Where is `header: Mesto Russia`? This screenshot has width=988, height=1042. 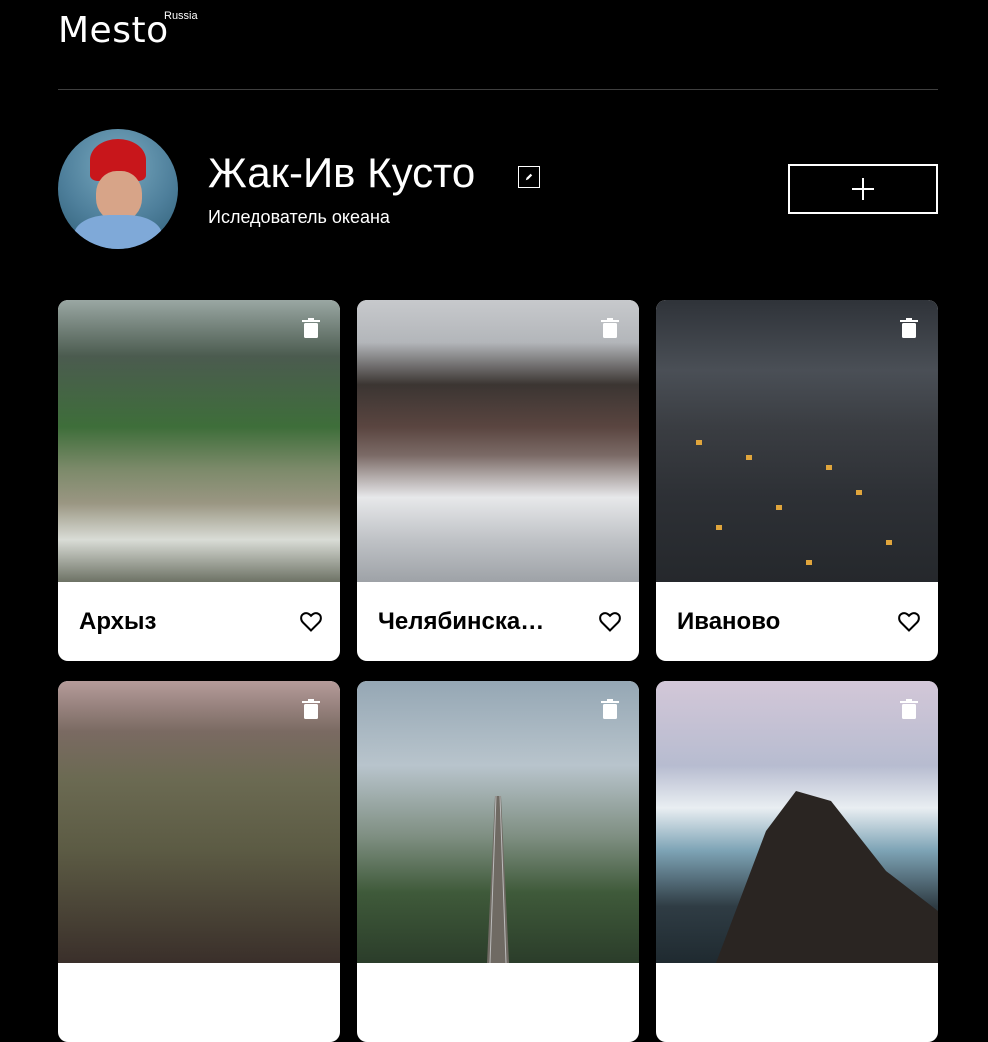
header: Mesto Russia is located at coordinates (498, 45).